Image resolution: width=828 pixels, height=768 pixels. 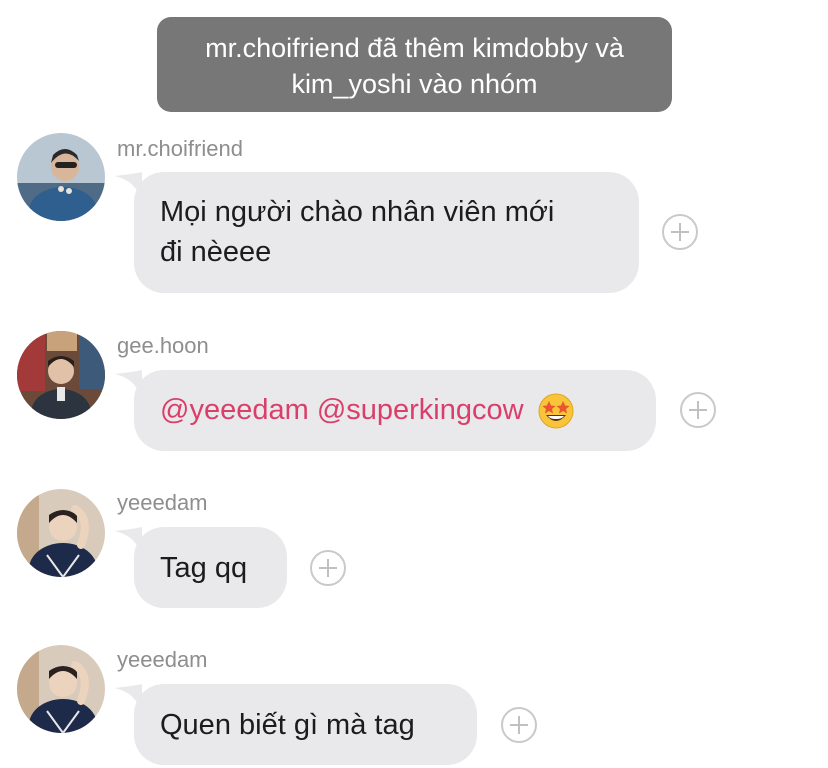 I want to click on message-bubble: Quen biết gì mà tag, so click(x=295, y=724).